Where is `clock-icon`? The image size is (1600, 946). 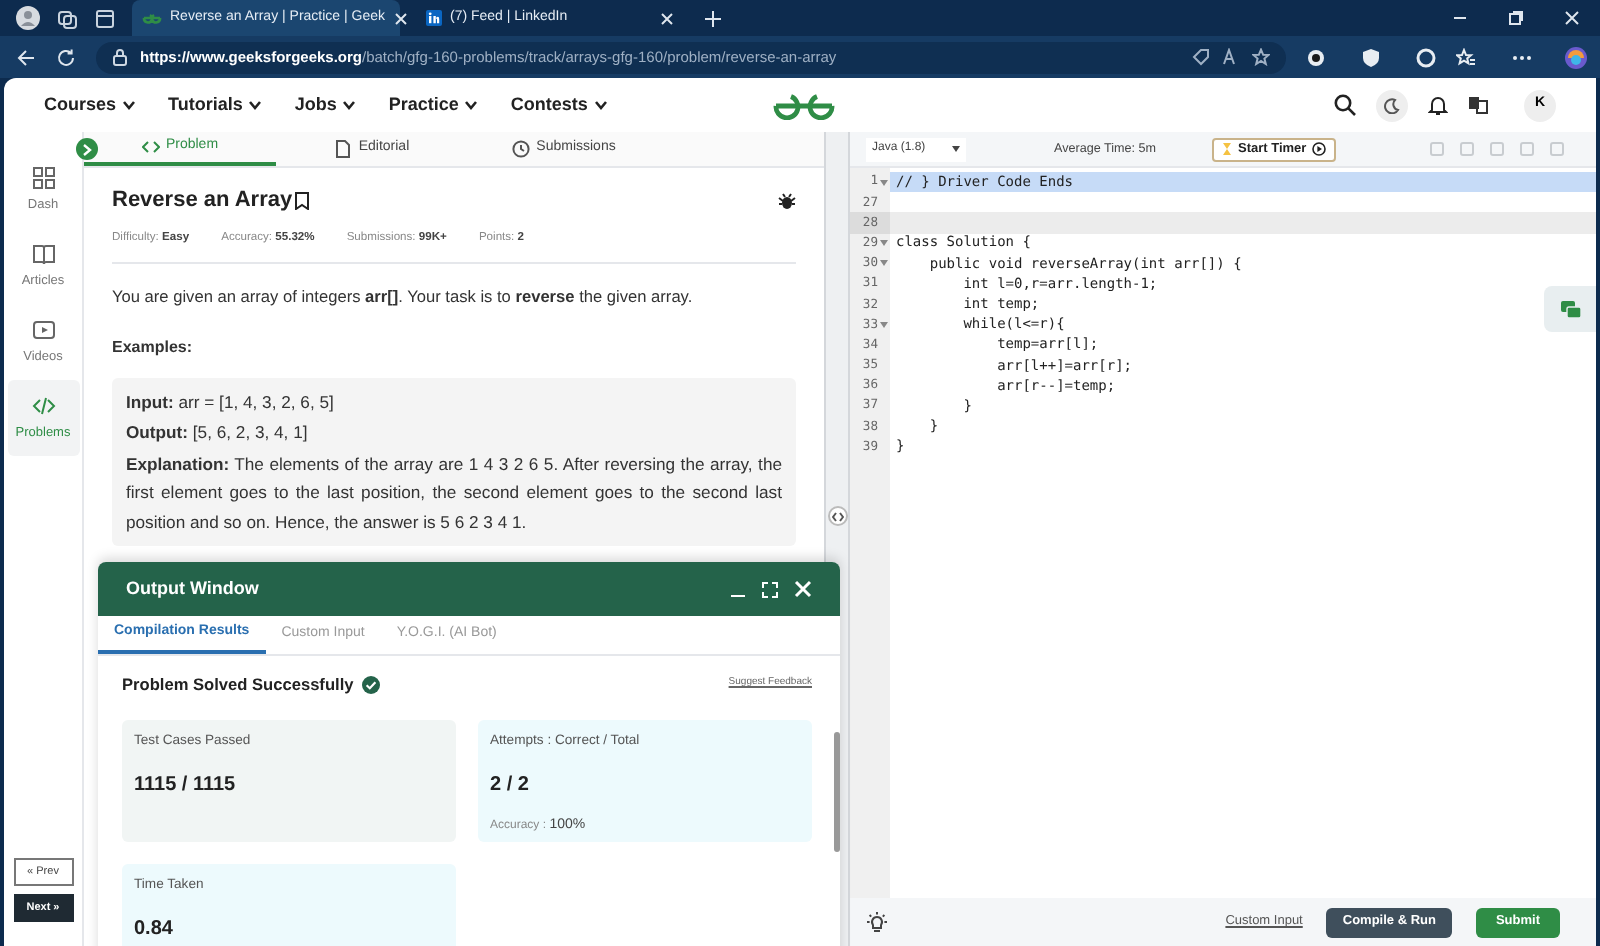
clock-icon is located at coordinates (521, 149).